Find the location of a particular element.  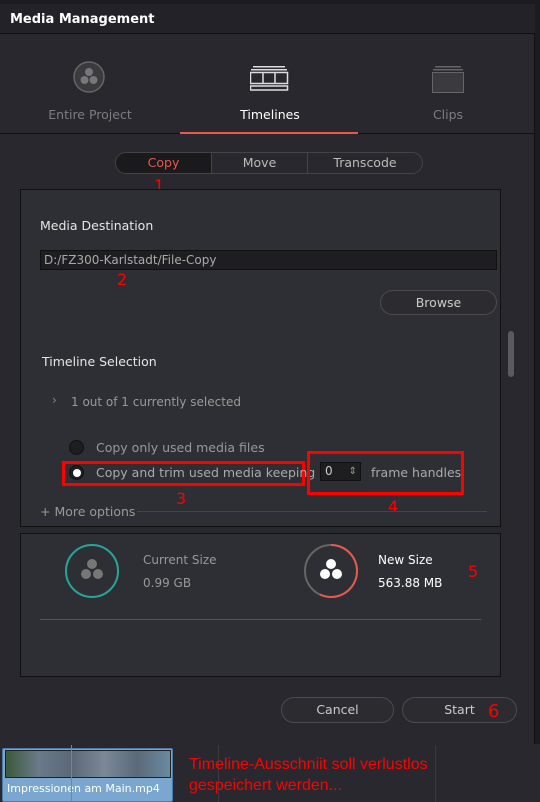

timeline-selection-label: Timeline Selection is located at coordinates (99, 361).